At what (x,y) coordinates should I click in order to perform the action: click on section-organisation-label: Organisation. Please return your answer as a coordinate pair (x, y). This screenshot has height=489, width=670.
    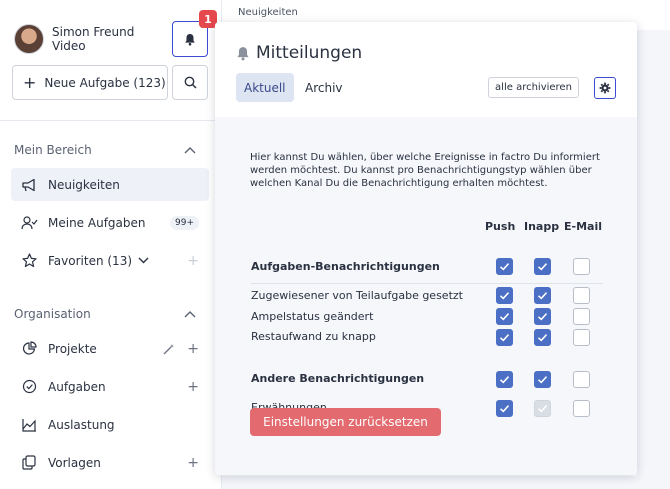
    Looking at the image, I should click on (52, 314).